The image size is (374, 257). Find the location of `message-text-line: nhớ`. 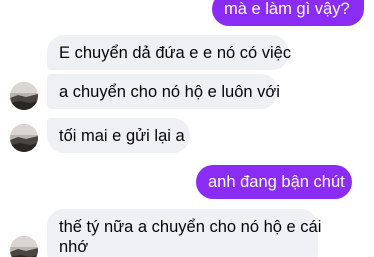

message-text-line: nhớ is located at coordinates (74, 247).